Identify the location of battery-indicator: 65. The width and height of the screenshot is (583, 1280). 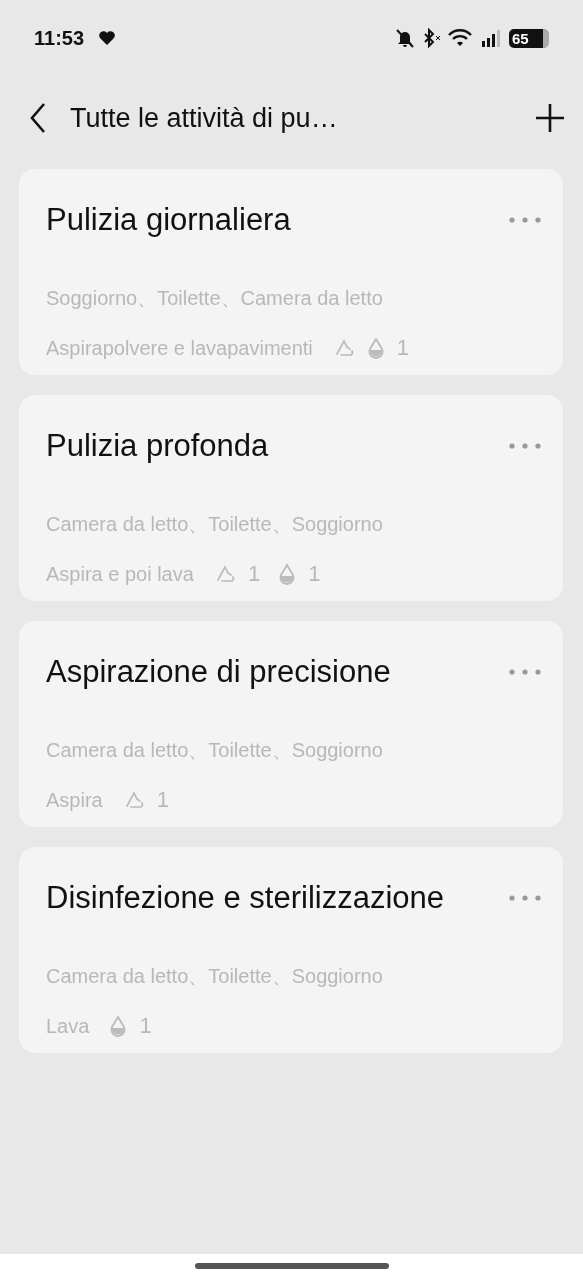
(529, 38).